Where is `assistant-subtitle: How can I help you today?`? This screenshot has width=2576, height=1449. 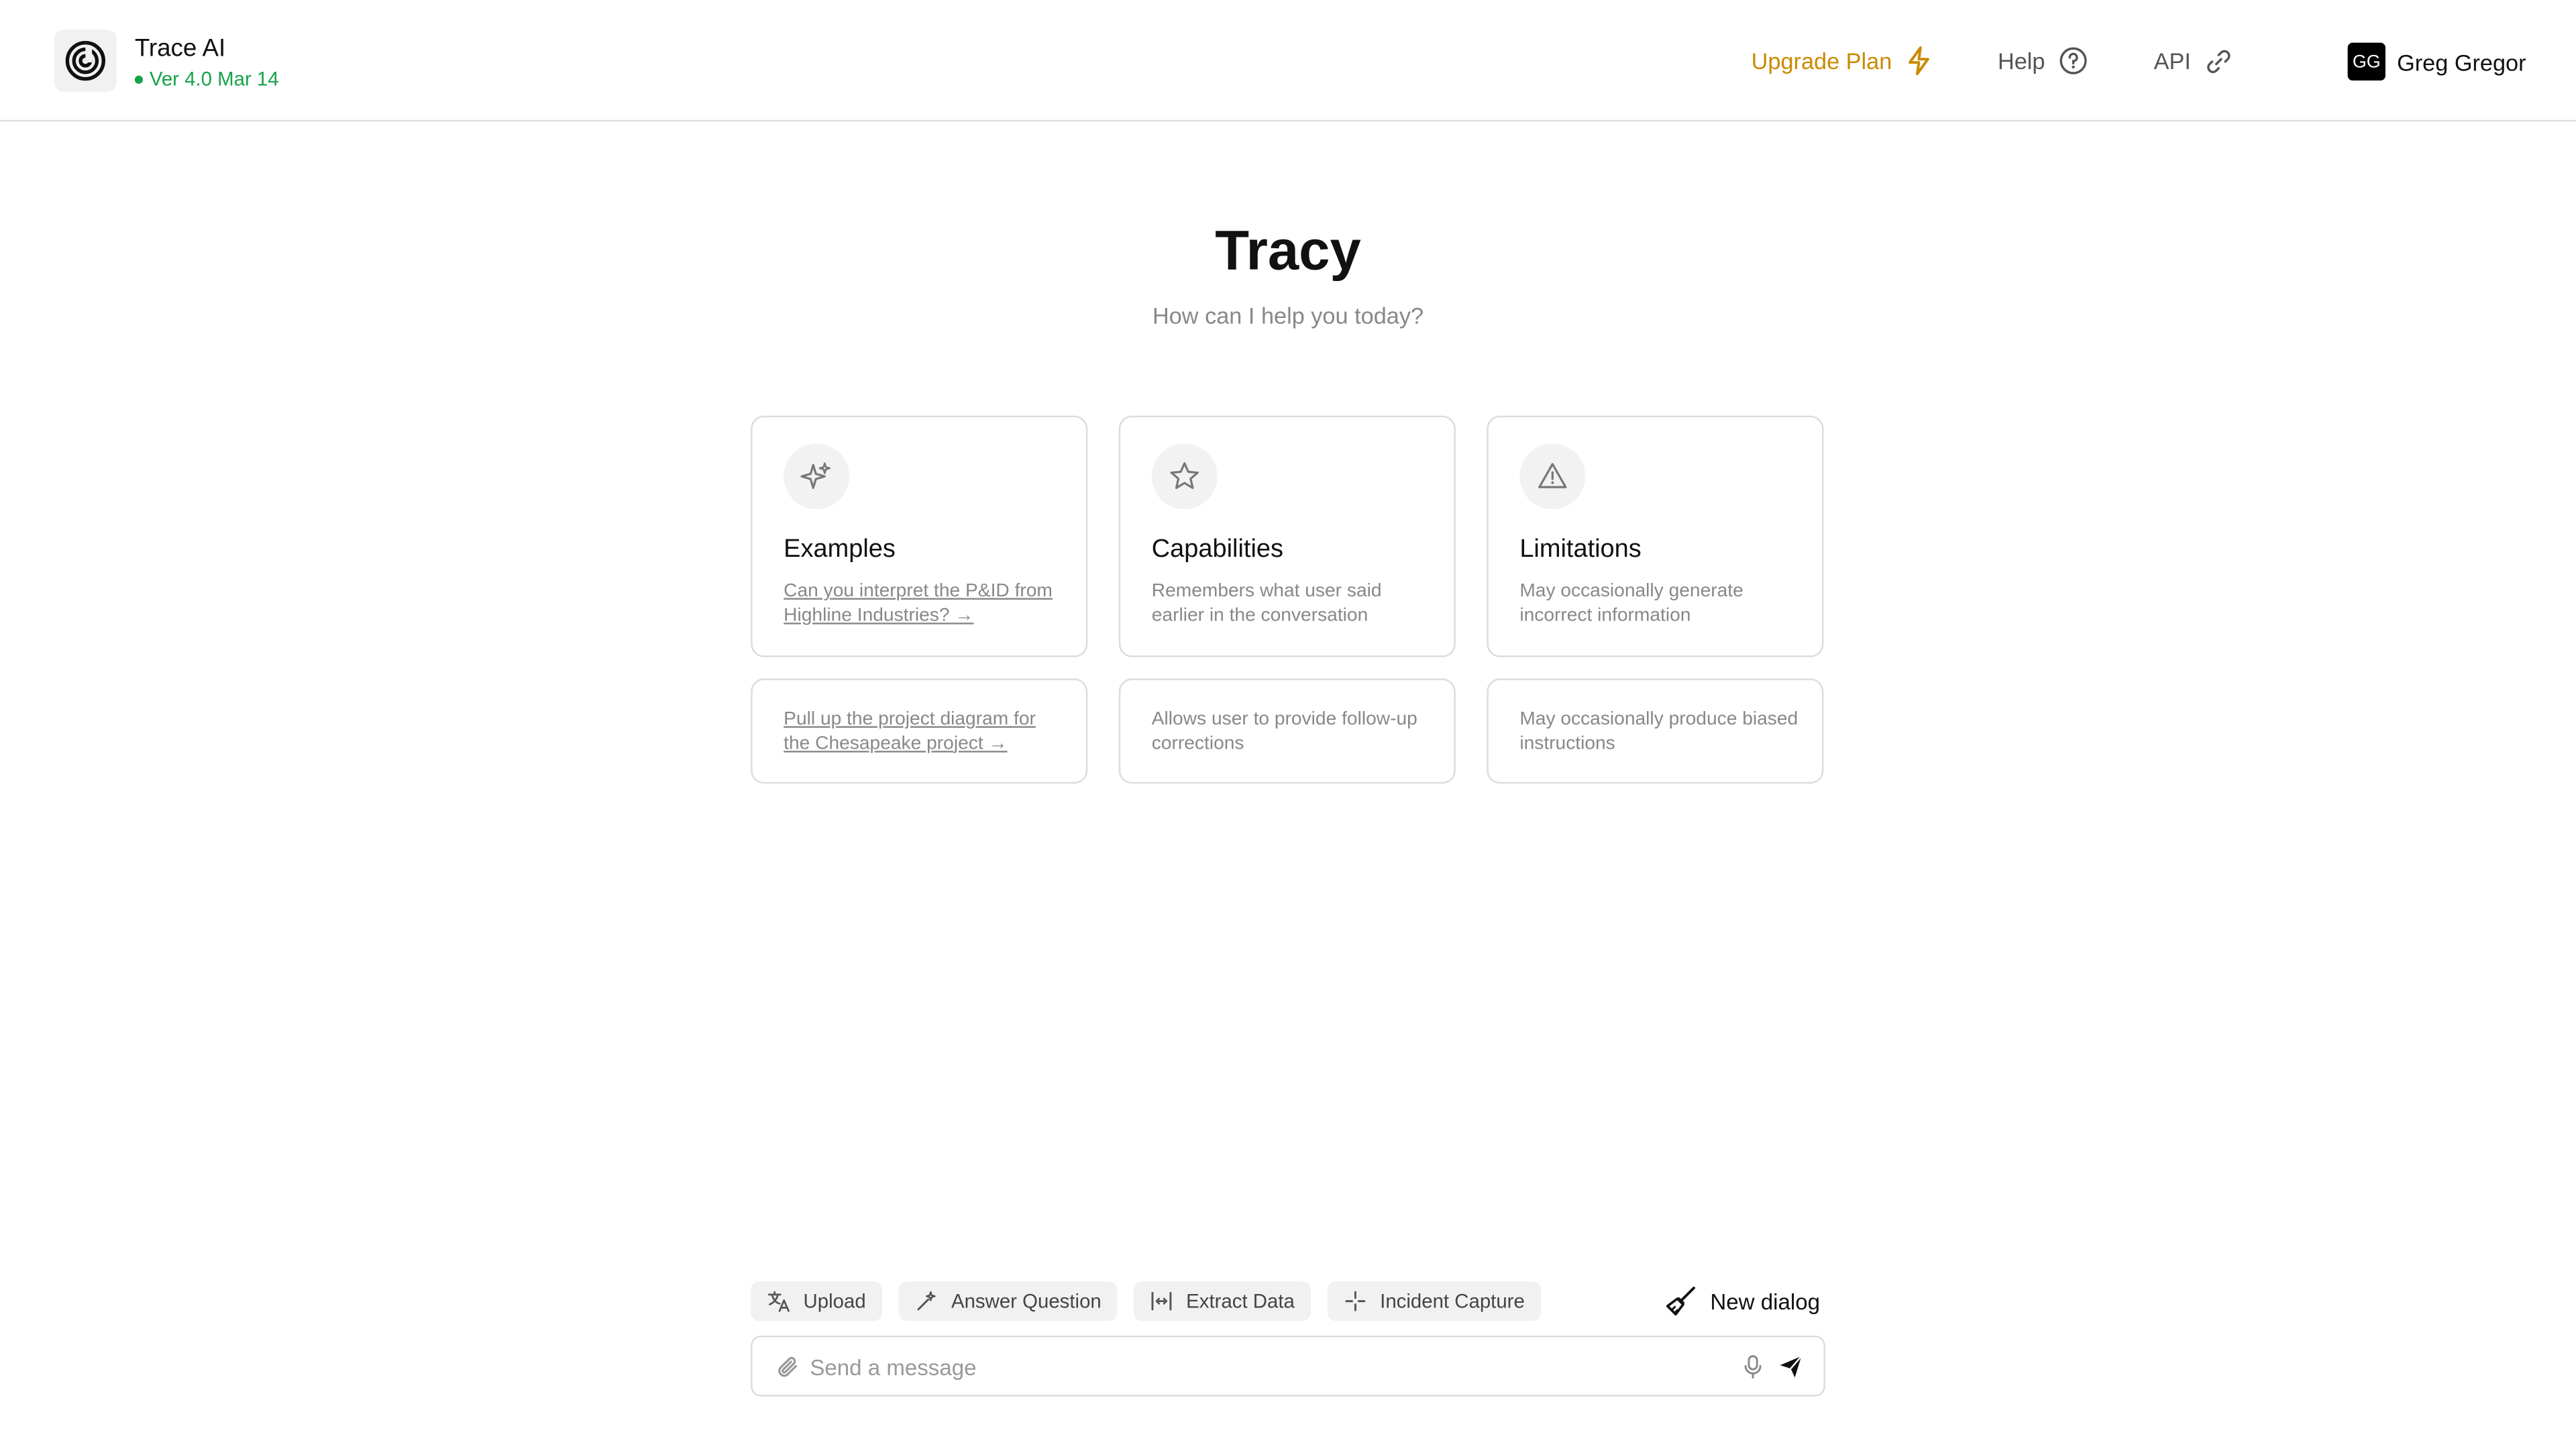 assistant-subtitle: How can I help you today? is located at coordinates (1288, 315).